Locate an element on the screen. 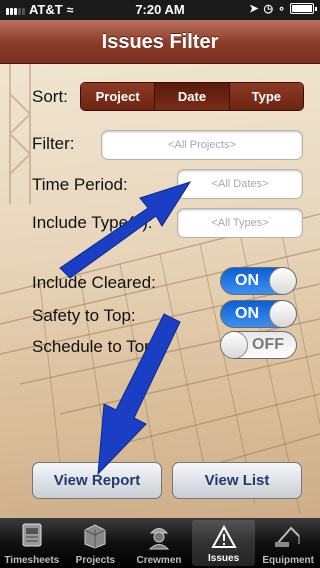 The height and width of the screenshot is (568, 320). schedule-to-top-label: Schedule to Top: is located at coordinates (95, 346).